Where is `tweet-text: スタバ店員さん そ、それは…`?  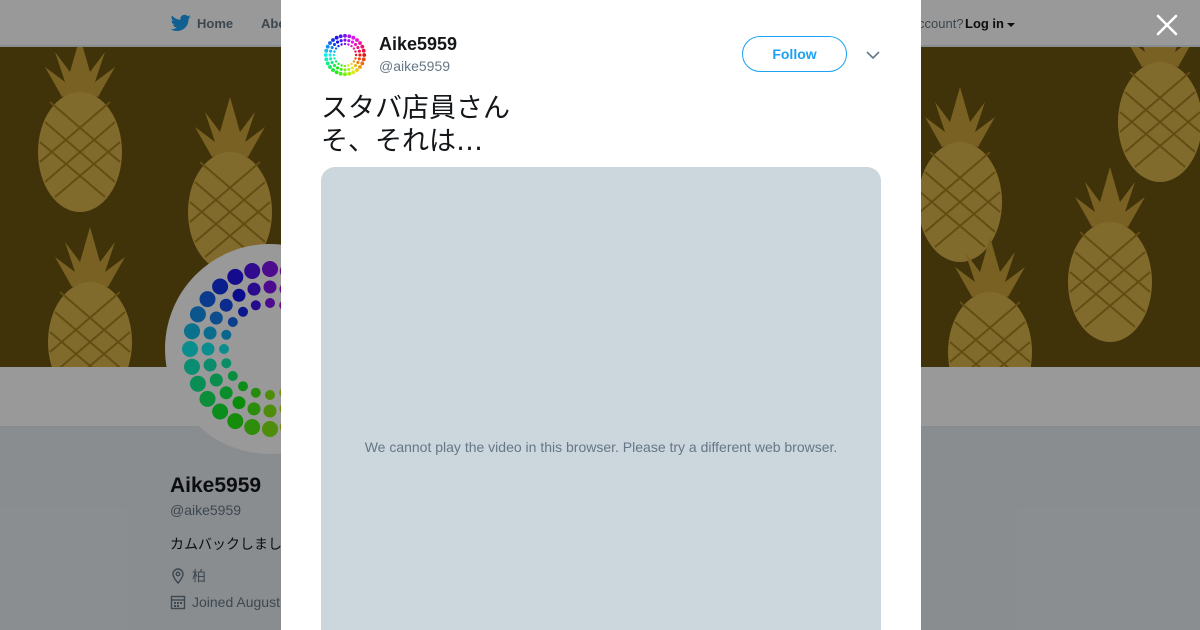 tweet-text: スタバ店員さん そ、それは… is located at coordinates (415, 125).